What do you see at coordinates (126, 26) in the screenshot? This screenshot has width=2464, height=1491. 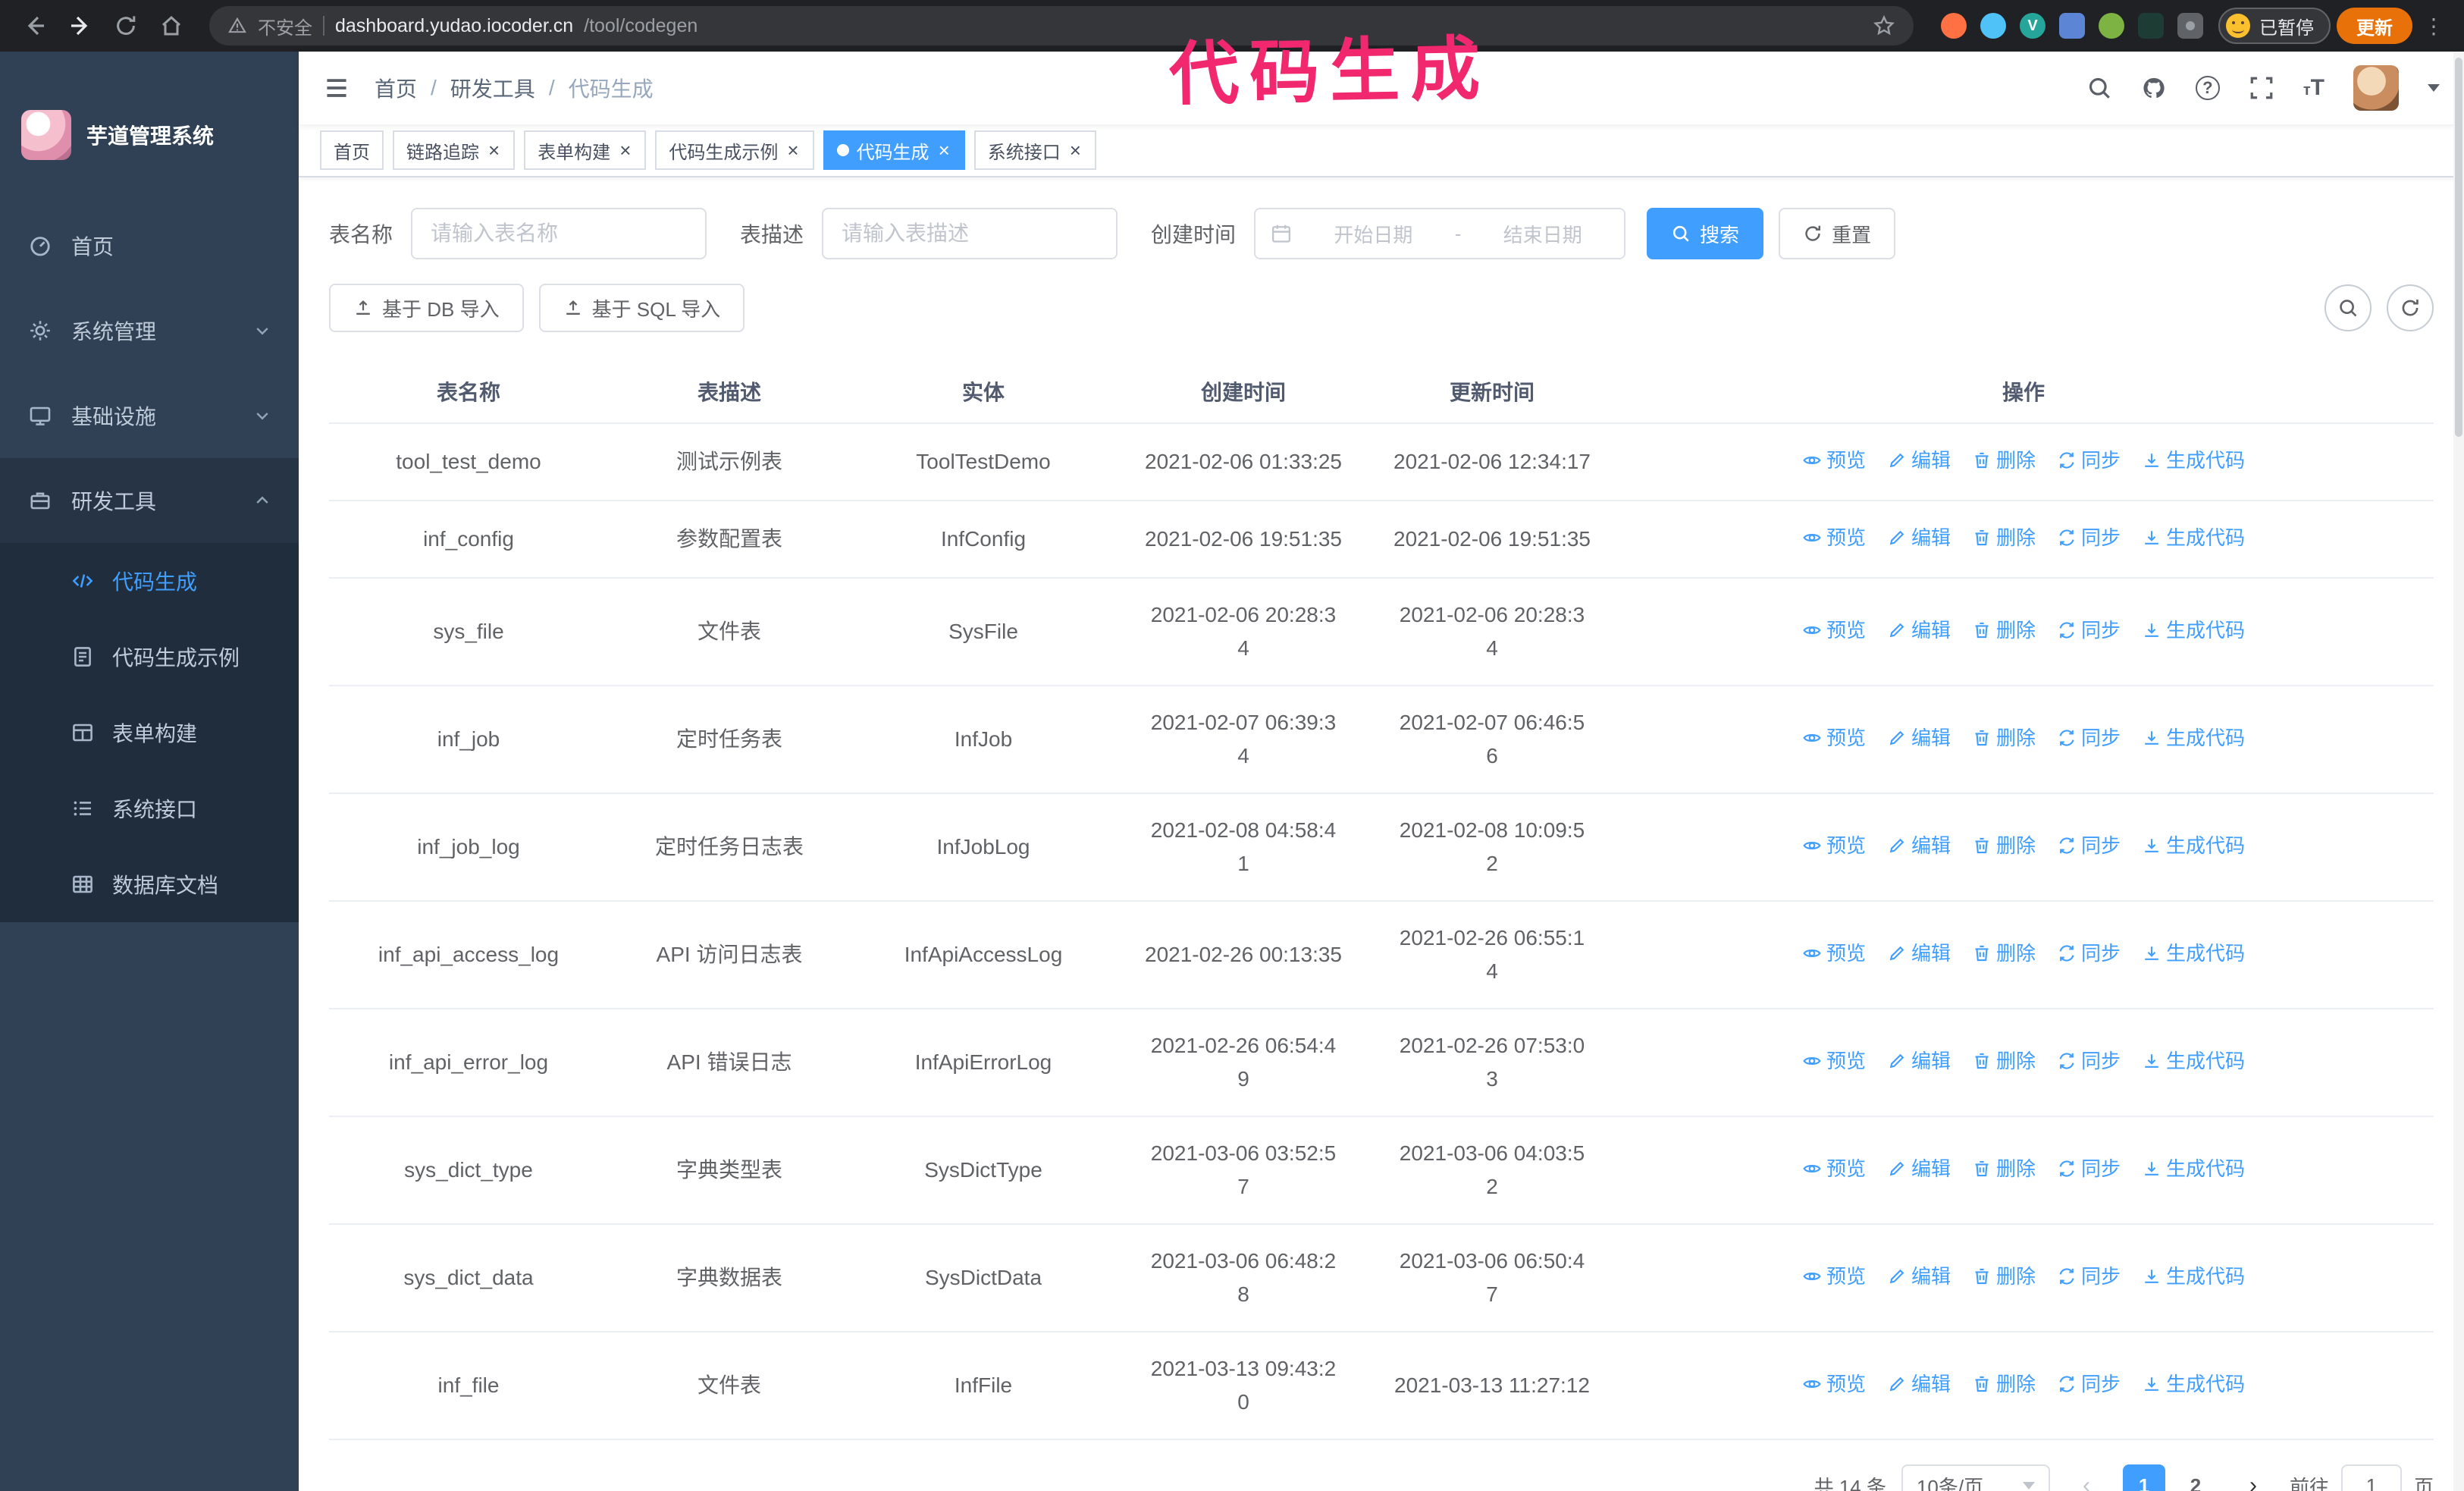 I see `browser-reload-icon` at bounding box center [126, 26].